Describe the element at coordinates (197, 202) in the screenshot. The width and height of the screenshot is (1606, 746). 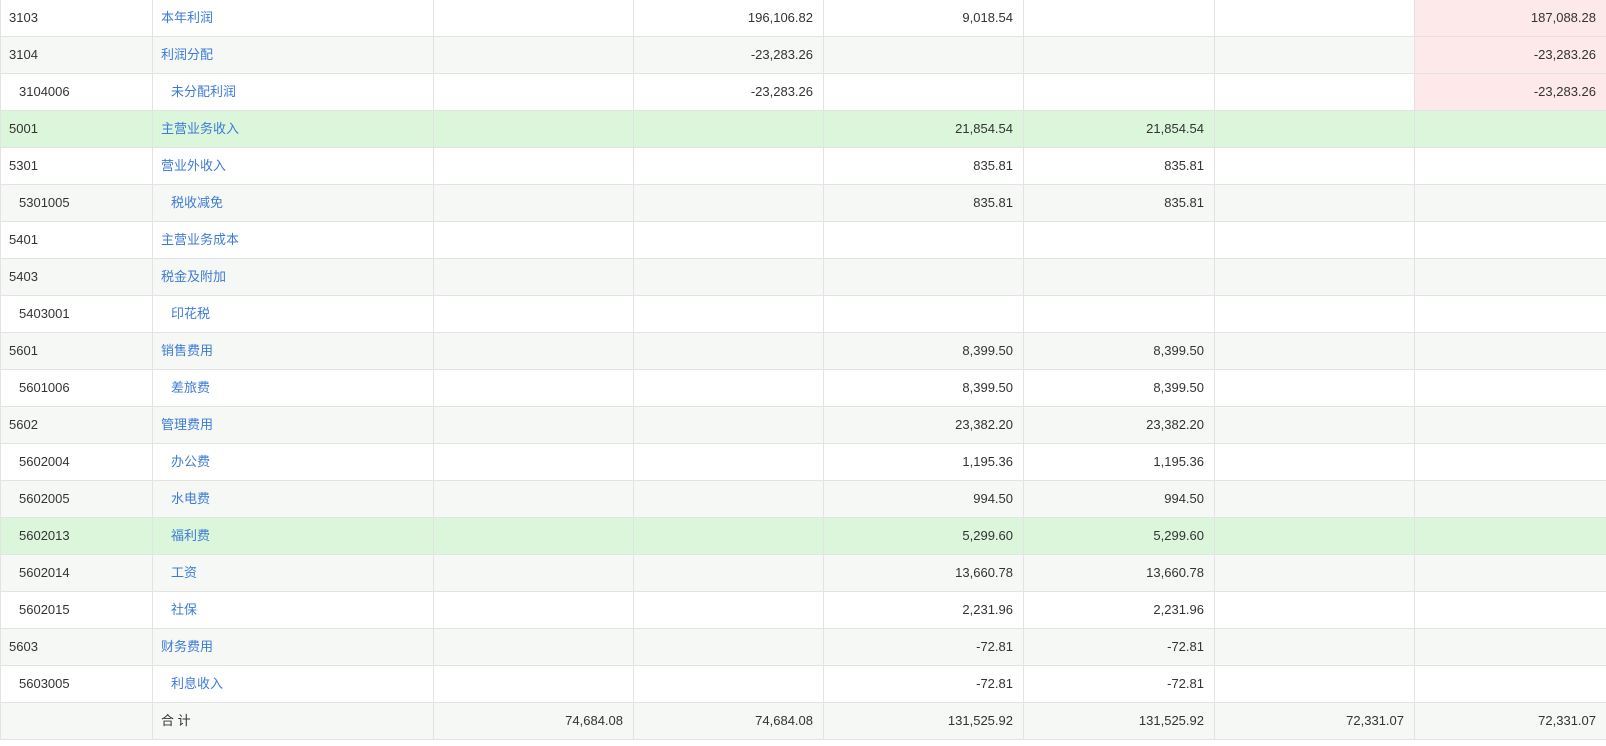
I see `account-name-link: 税收减免` at that location.